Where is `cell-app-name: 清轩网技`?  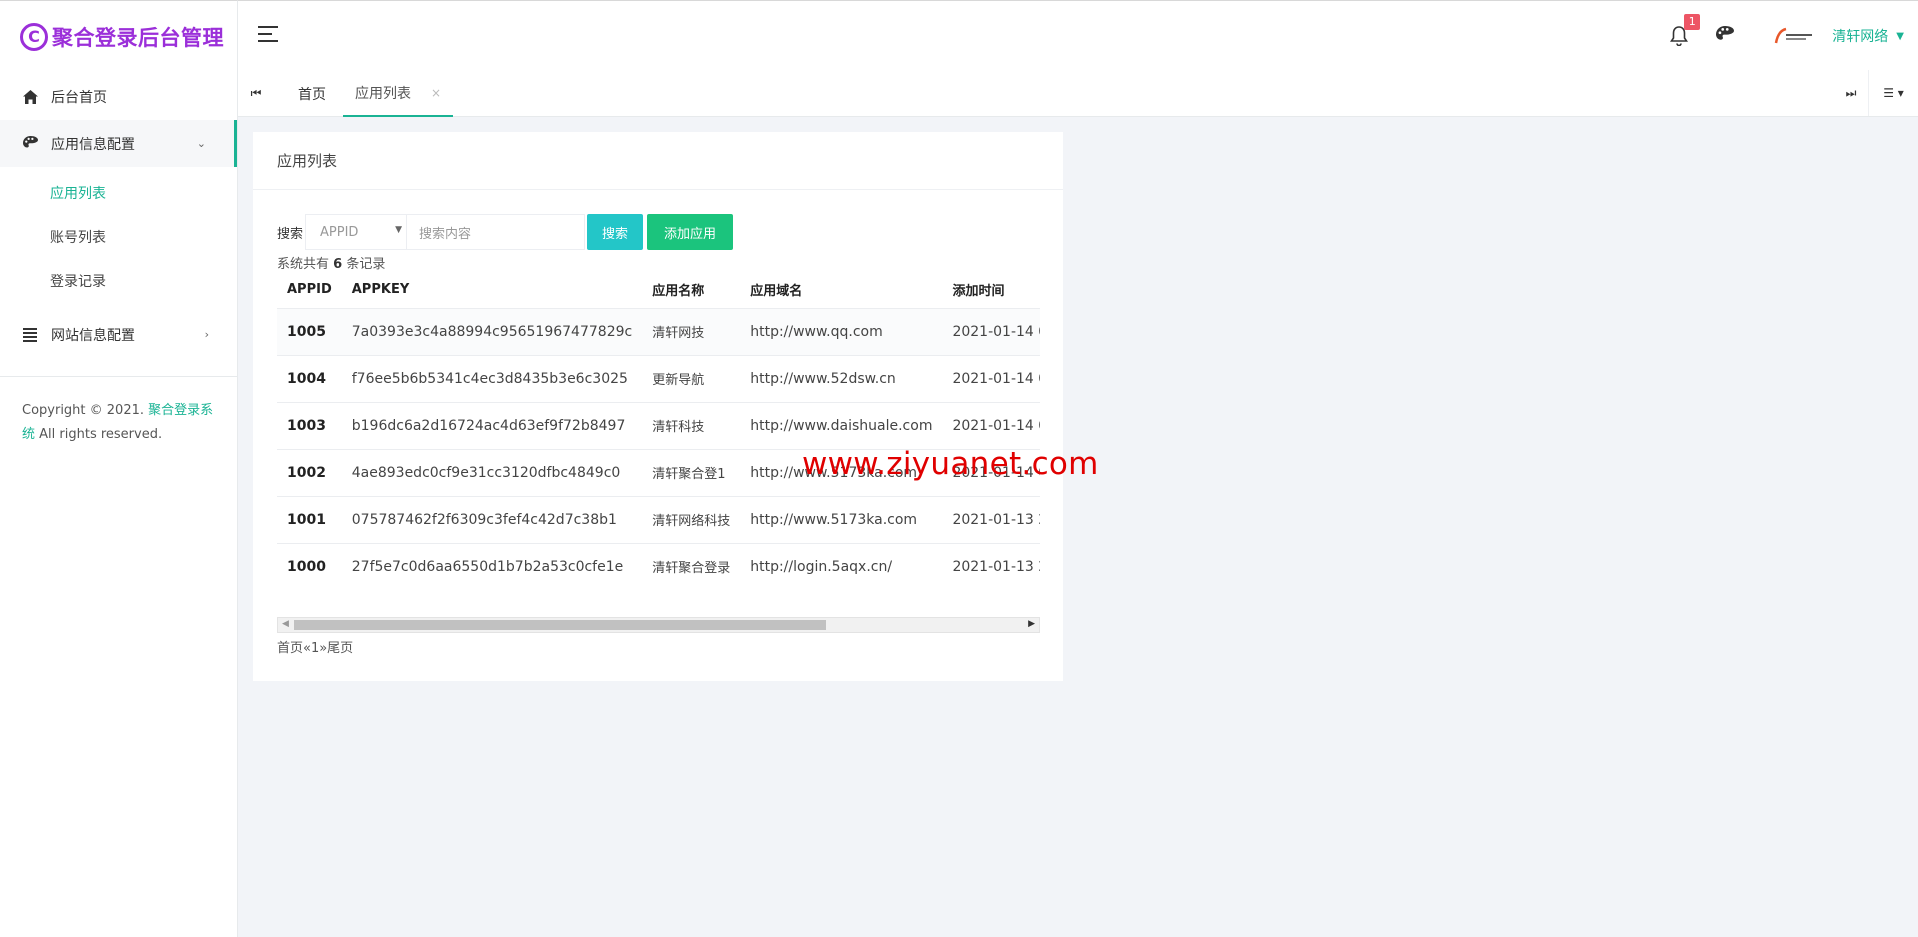 cell-app-name: 清轩网技 is located at coordinates (691, 331).